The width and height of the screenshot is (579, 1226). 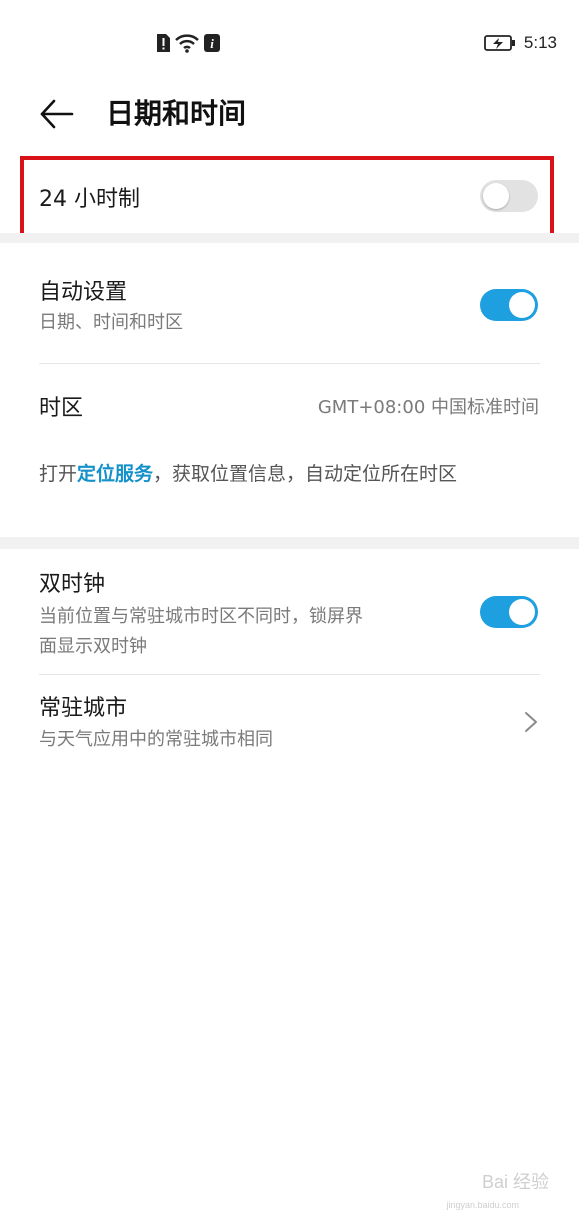 I want to click on setting-dual-clock-subtitle-1: 当前位置与常驻城市时区不同时，锁屏界, so click(x=201, y=616).